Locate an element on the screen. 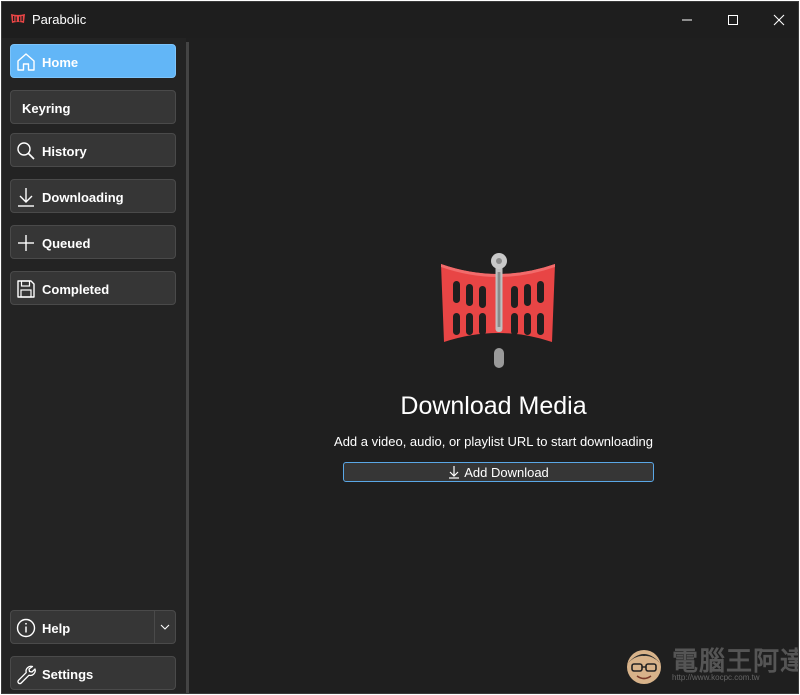 The height and width of the screenshot is (695, 800). sidebar-item-home: Home is located at coordinates (93, 61).